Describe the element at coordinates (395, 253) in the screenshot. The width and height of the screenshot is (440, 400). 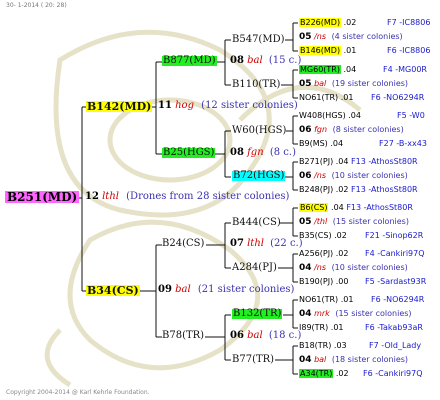
I see `gen4-ref: F4 -Cankiri97Q` at that location.